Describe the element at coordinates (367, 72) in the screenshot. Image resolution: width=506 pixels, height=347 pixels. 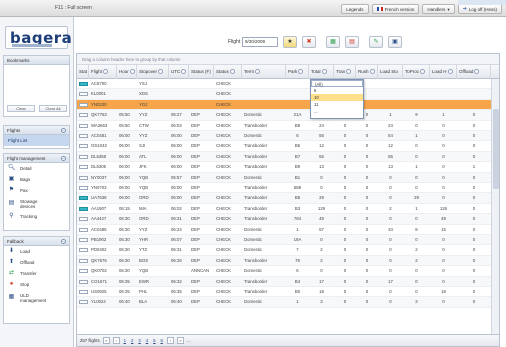
I see `column-header: Rush` at that location.